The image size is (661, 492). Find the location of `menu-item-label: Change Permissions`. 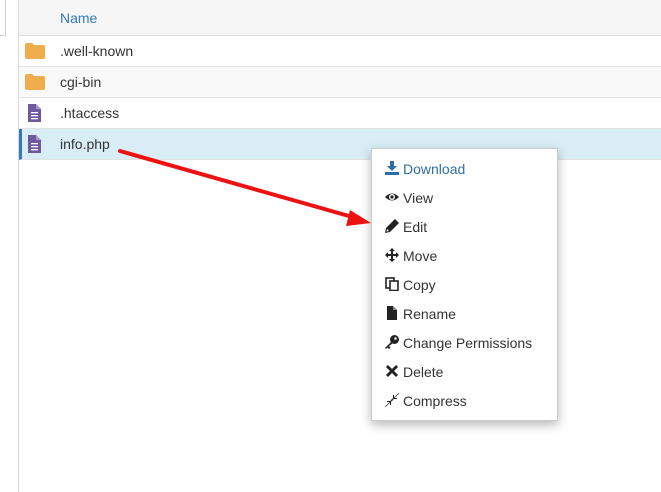

menu-item-label: Change Permissions is located at coordinates (468, 343).